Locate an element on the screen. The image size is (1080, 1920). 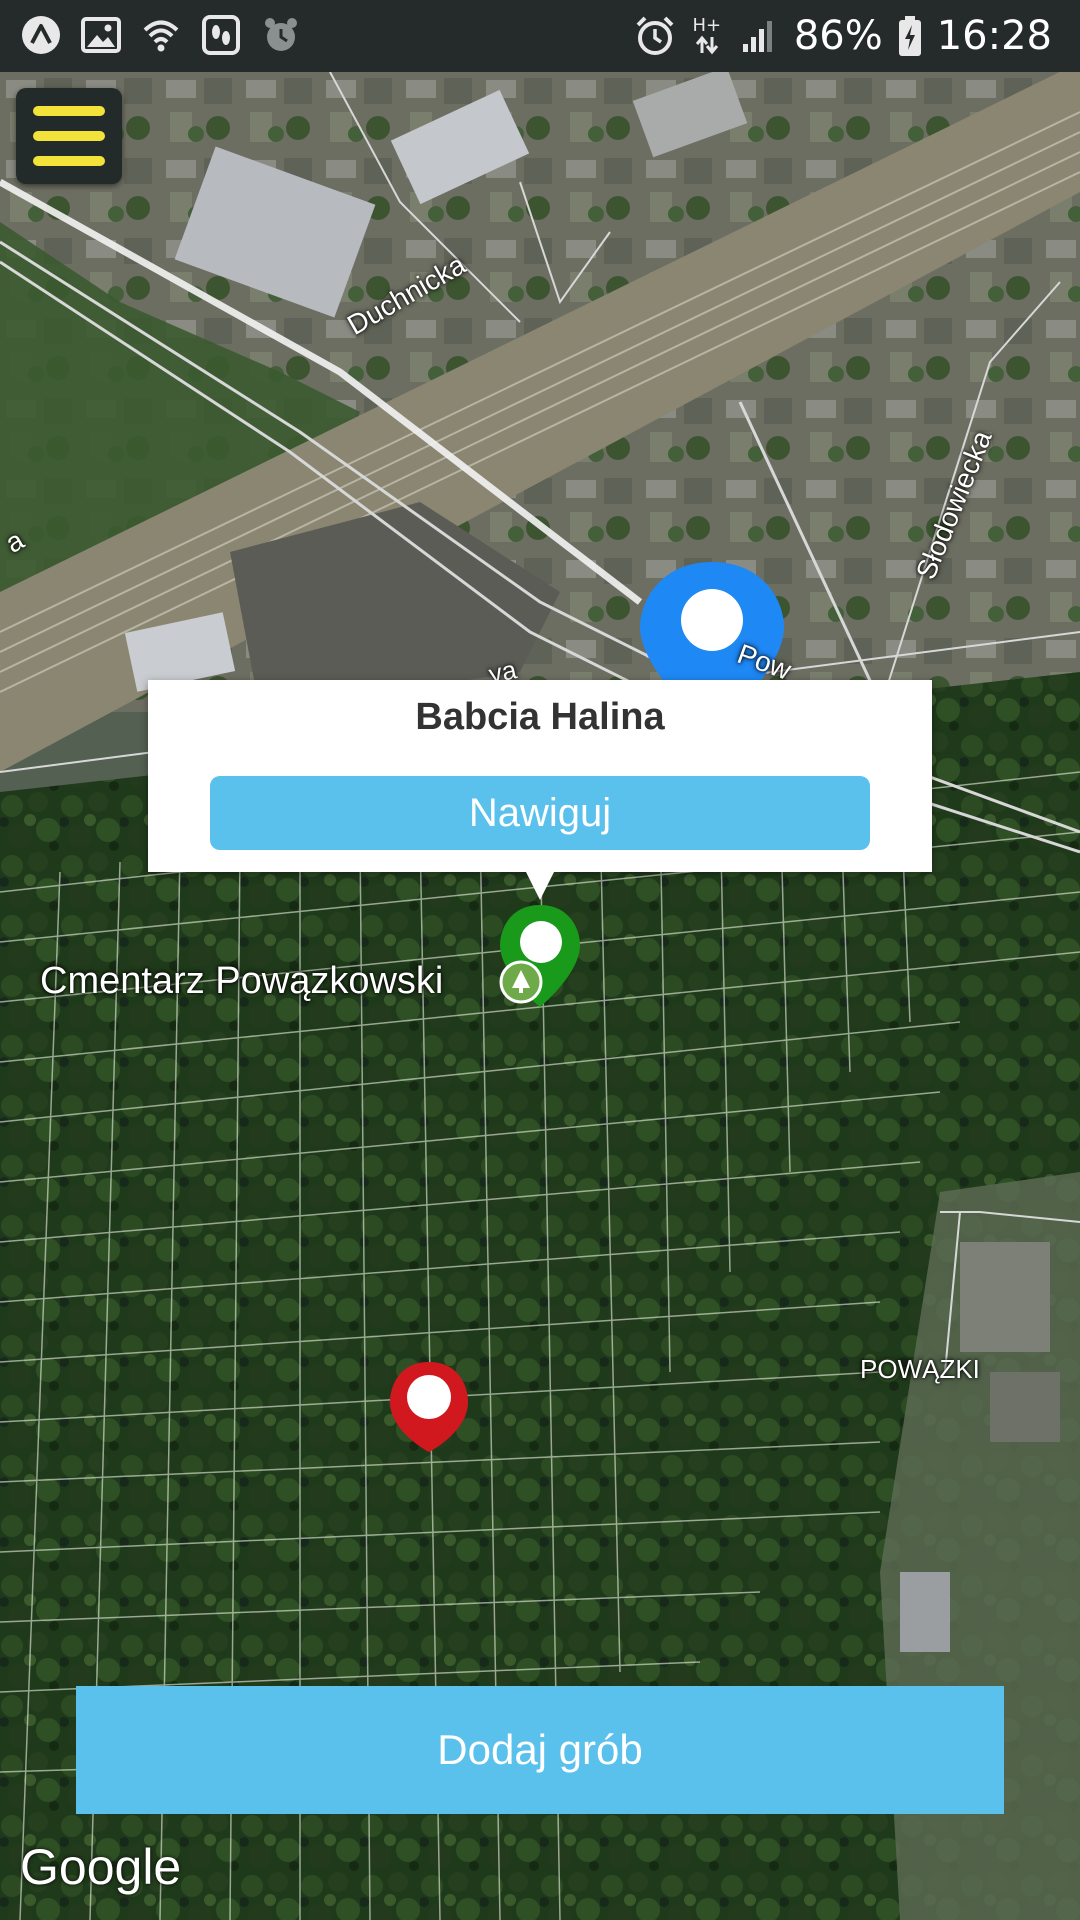
status-right-icons: H+ 86% 16:28 is located at coordinates (843, 36).